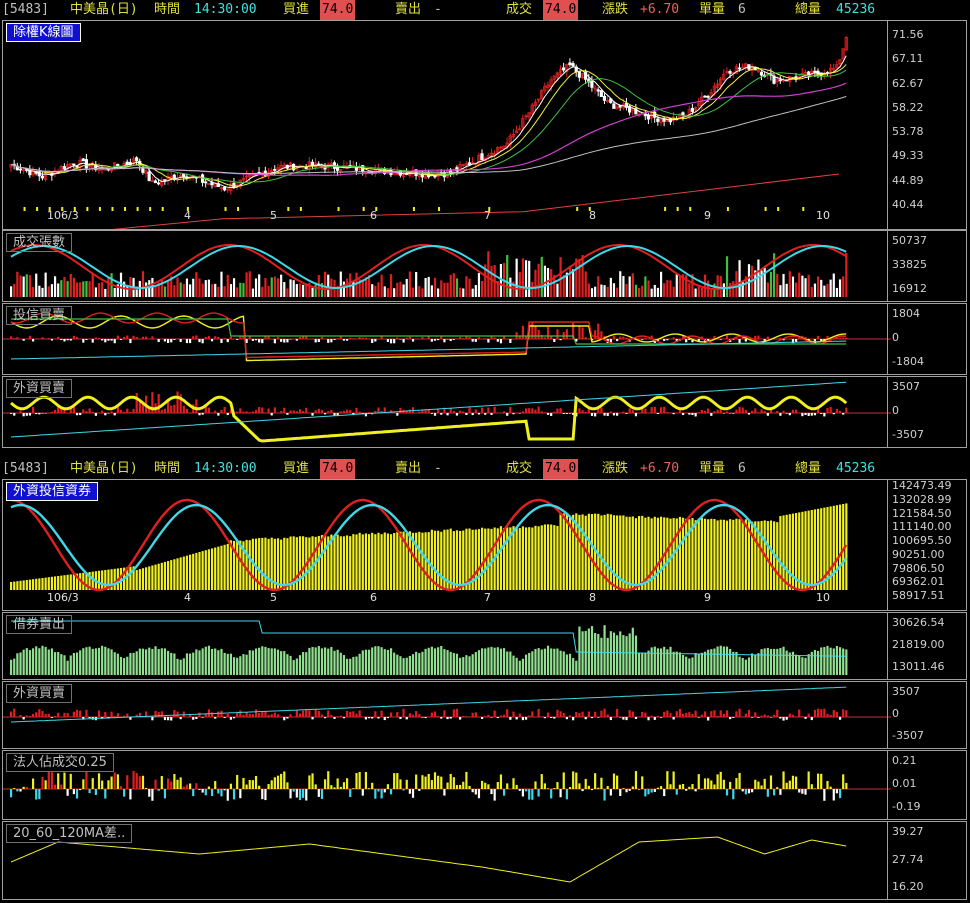  I want to click on short-panel: 借券賣出 30626.54 21819.00 13011.46, so click(484, 646).